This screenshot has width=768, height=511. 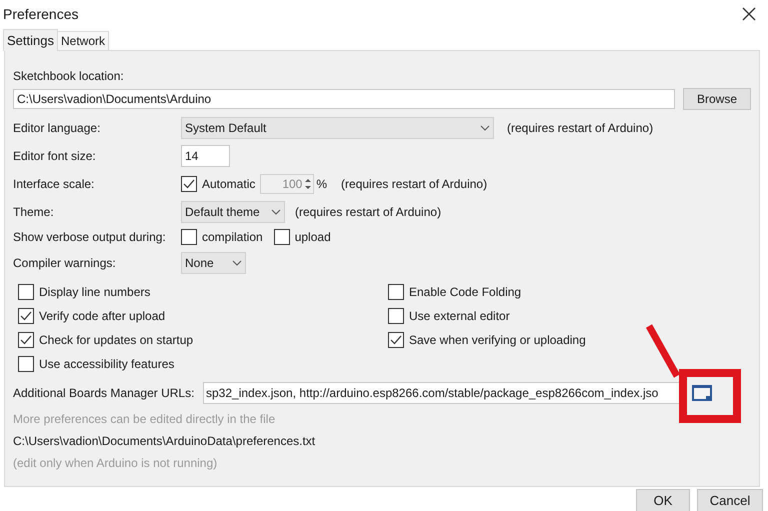 What do you see at coordinates (312, 237) in the screenshot?
I see `checkbox-label: upload` at bounding box center [312, 237].